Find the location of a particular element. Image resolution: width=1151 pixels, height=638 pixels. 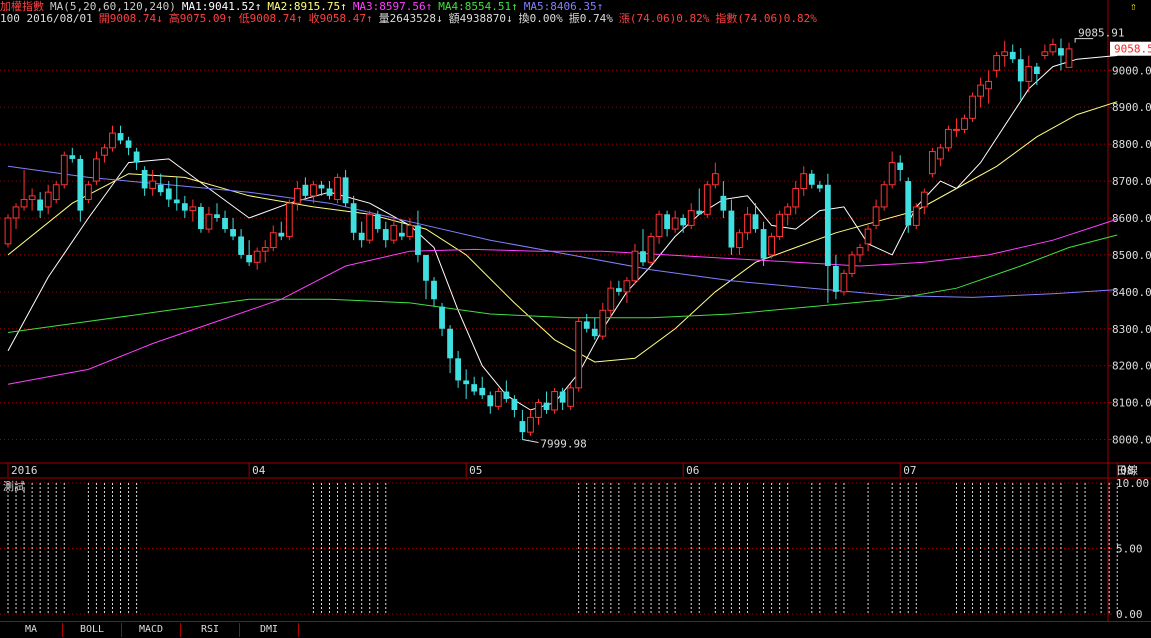

volume-value: 量2643528↓ is located at coordinates (410, 18).